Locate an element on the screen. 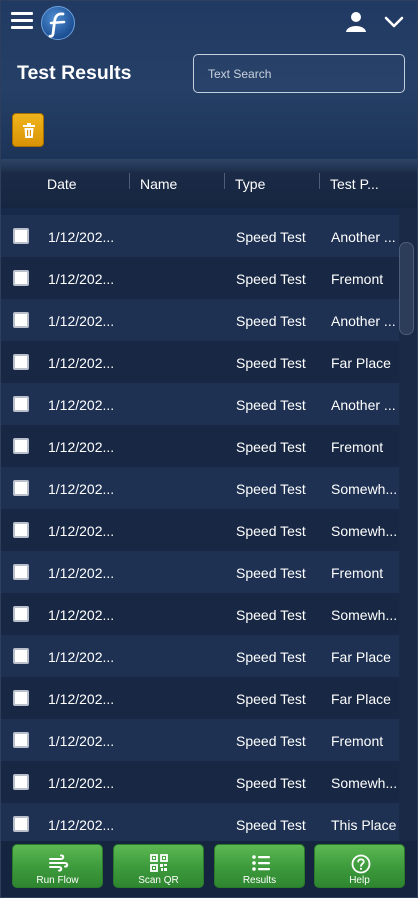  run-flow-label: Run Flow is located at coordinates (57, 880).